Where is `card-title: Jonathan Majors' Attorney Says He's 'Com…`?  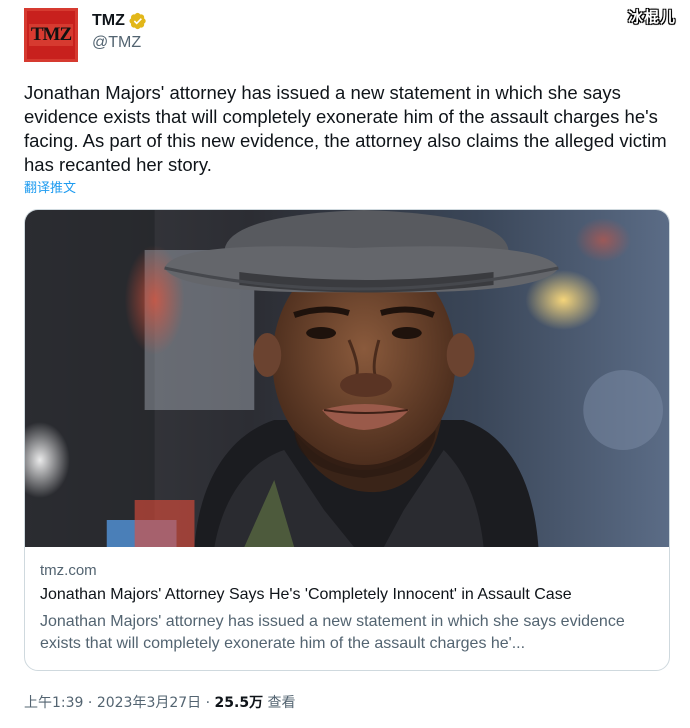
card-title: Jonathan Majors' Attorney Says He's 'Com… is located at coordinates (354, 595).